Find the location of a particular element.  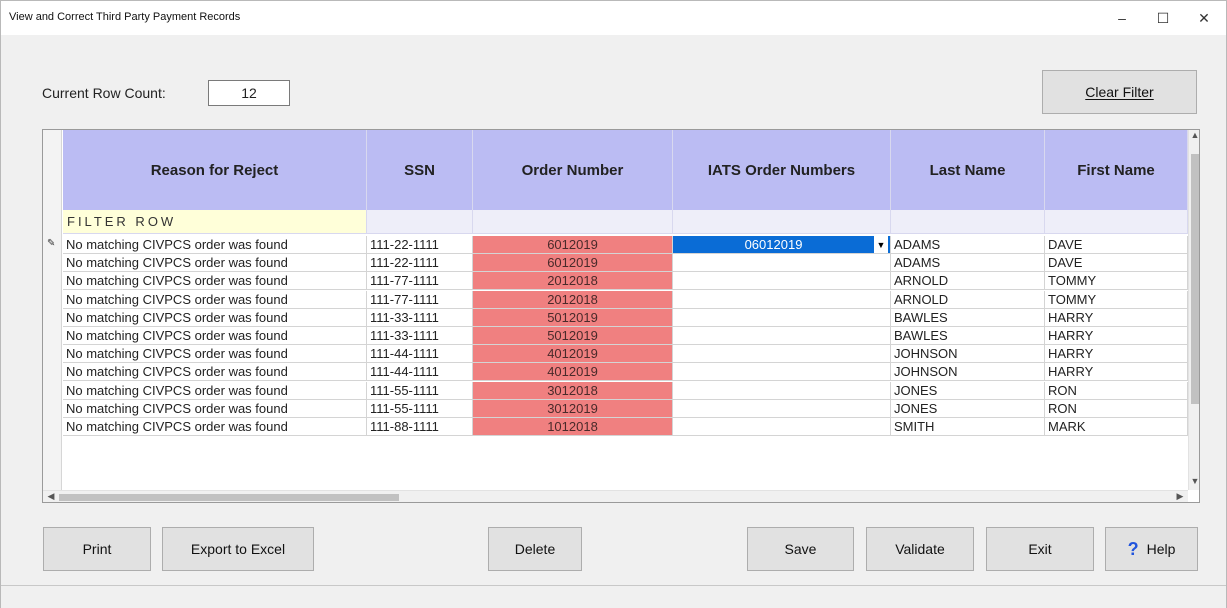

scroll-right-icon: ▶ is located at coordinates (1180, 496).